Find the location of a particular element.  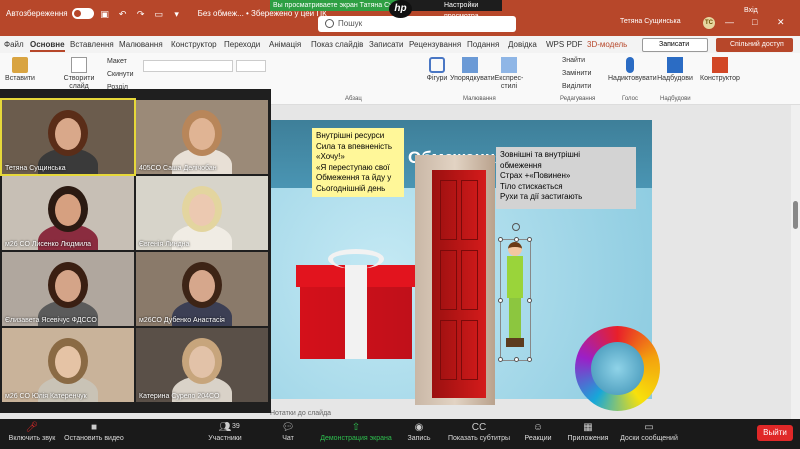

apps-button: ▦ Приложения is located at coordinates (588, 431).